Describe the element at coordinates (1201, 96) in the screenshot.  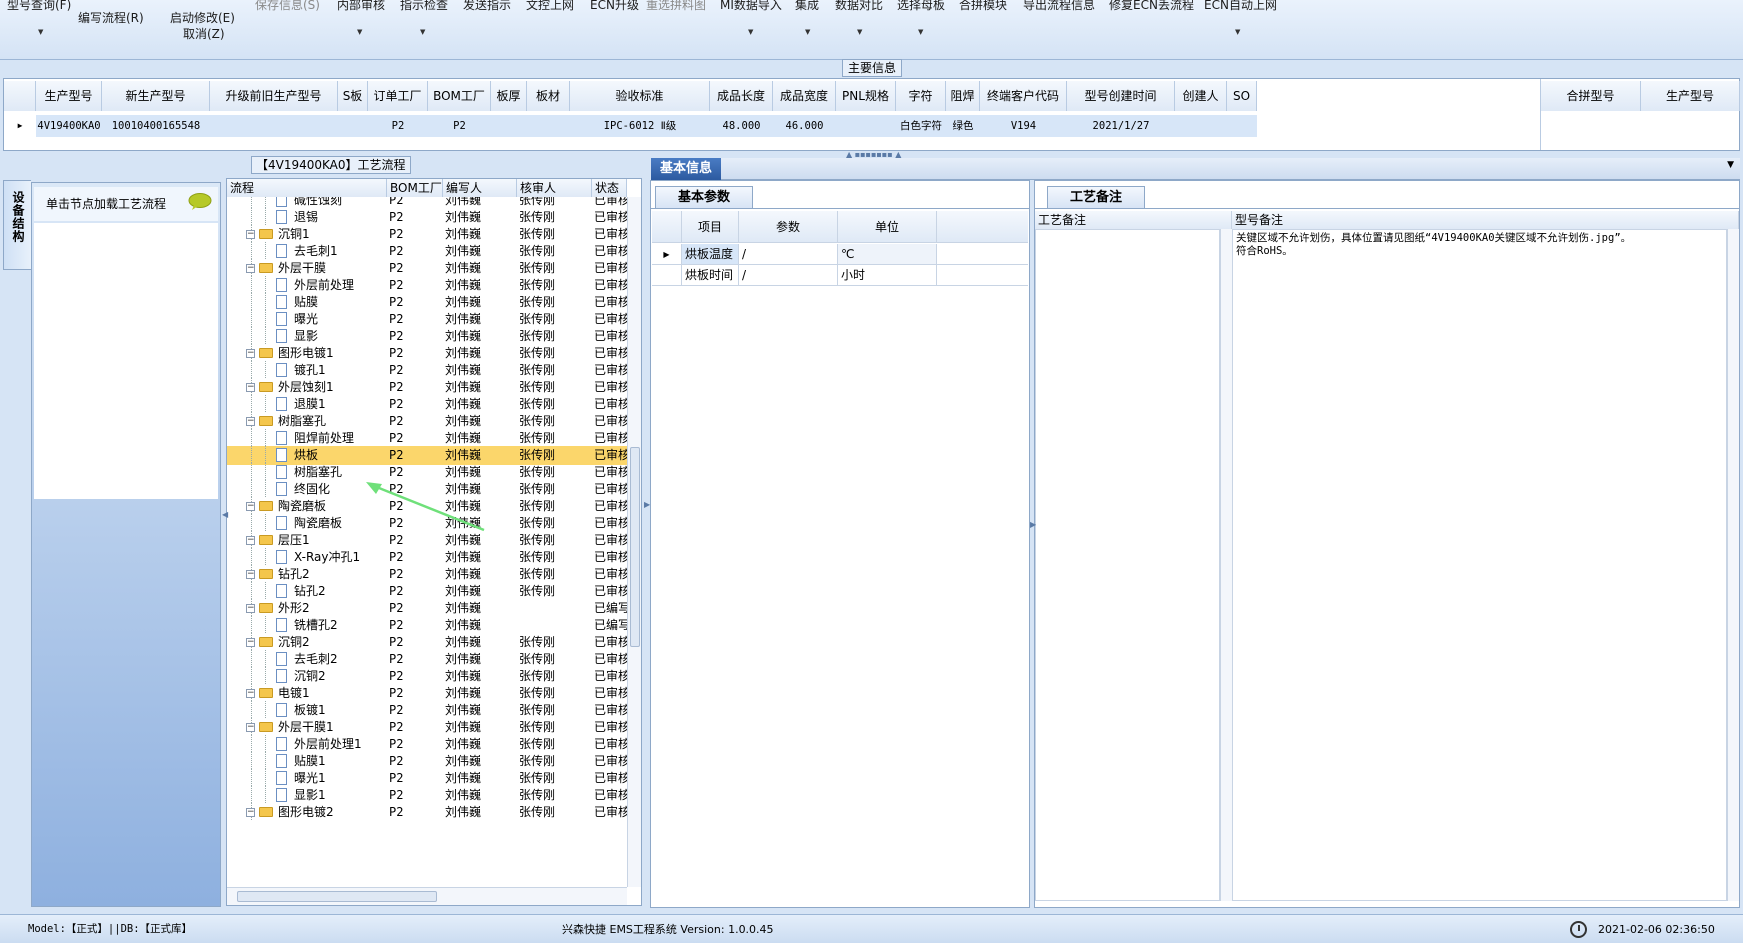
I see `main-col-header: 创建人` at that location.